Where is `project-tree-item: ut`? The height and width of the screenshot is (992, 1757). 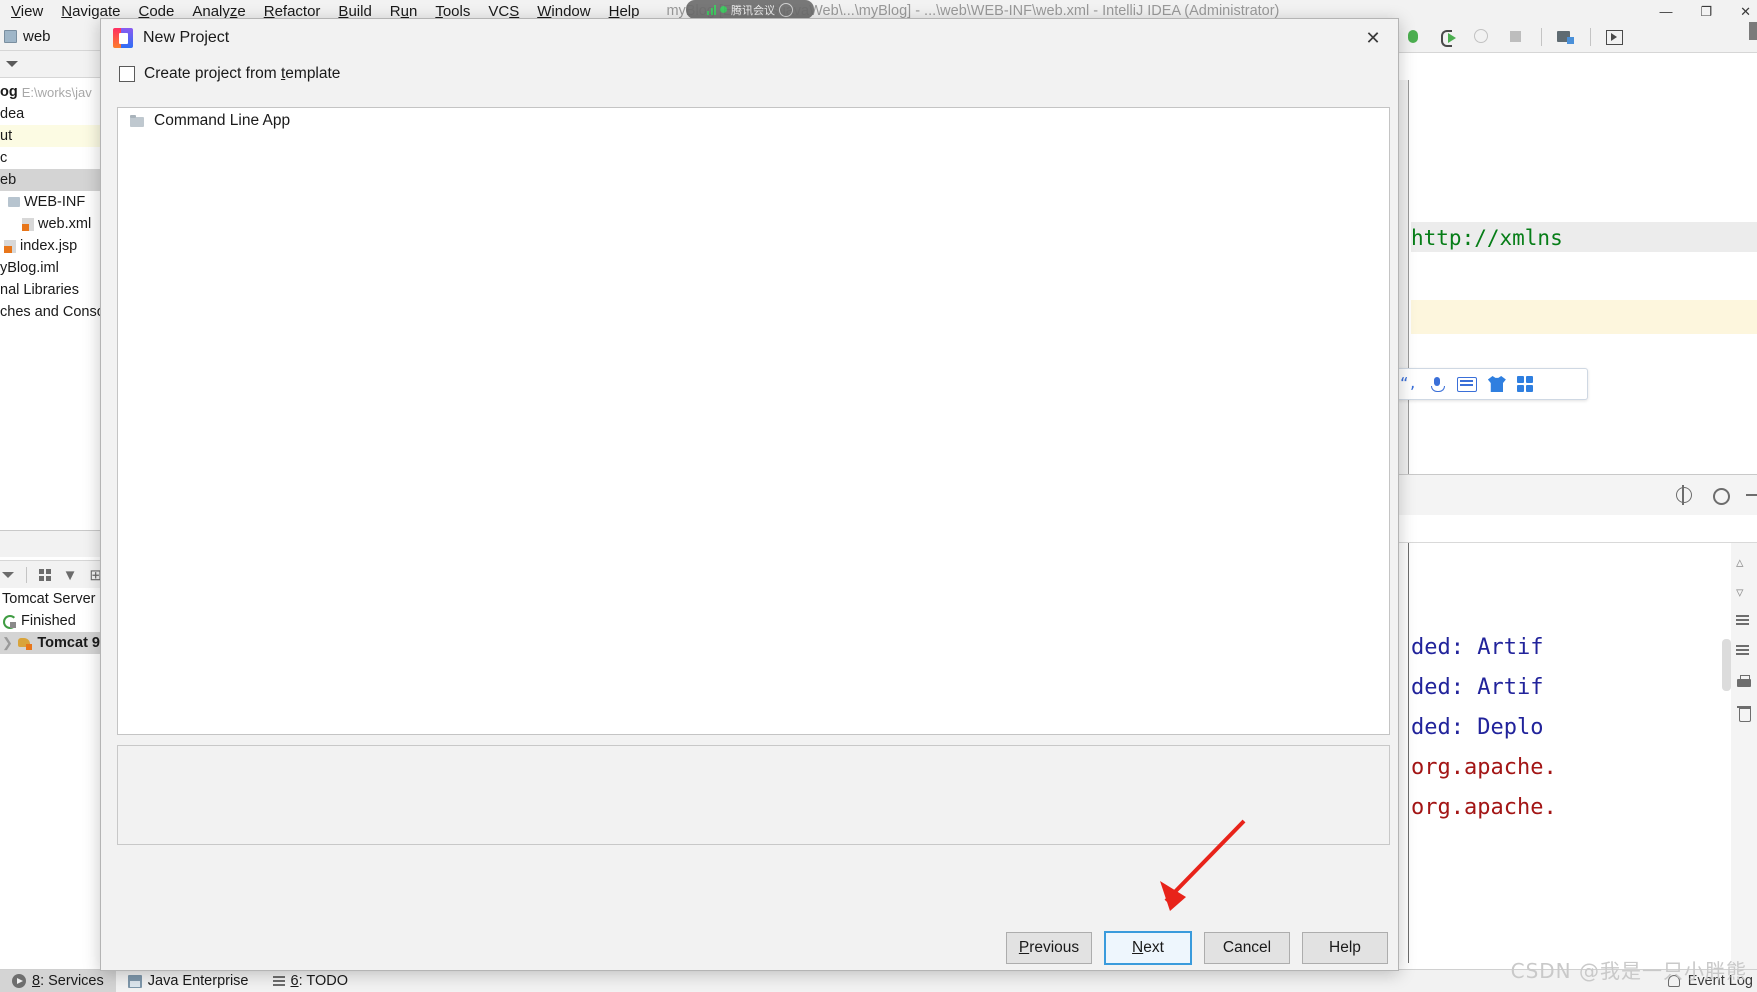
project-tree-item: ut is located at coordinates (50, 136).